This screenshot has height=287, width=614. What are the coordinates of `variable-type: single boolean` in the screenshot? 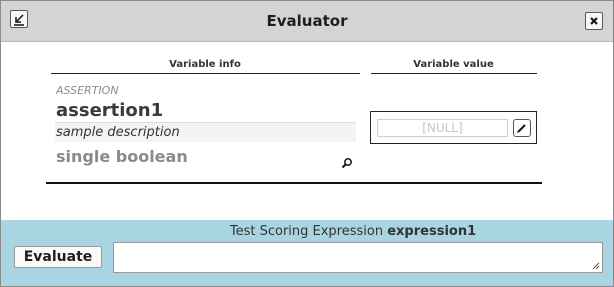 It's located at (122, 156).